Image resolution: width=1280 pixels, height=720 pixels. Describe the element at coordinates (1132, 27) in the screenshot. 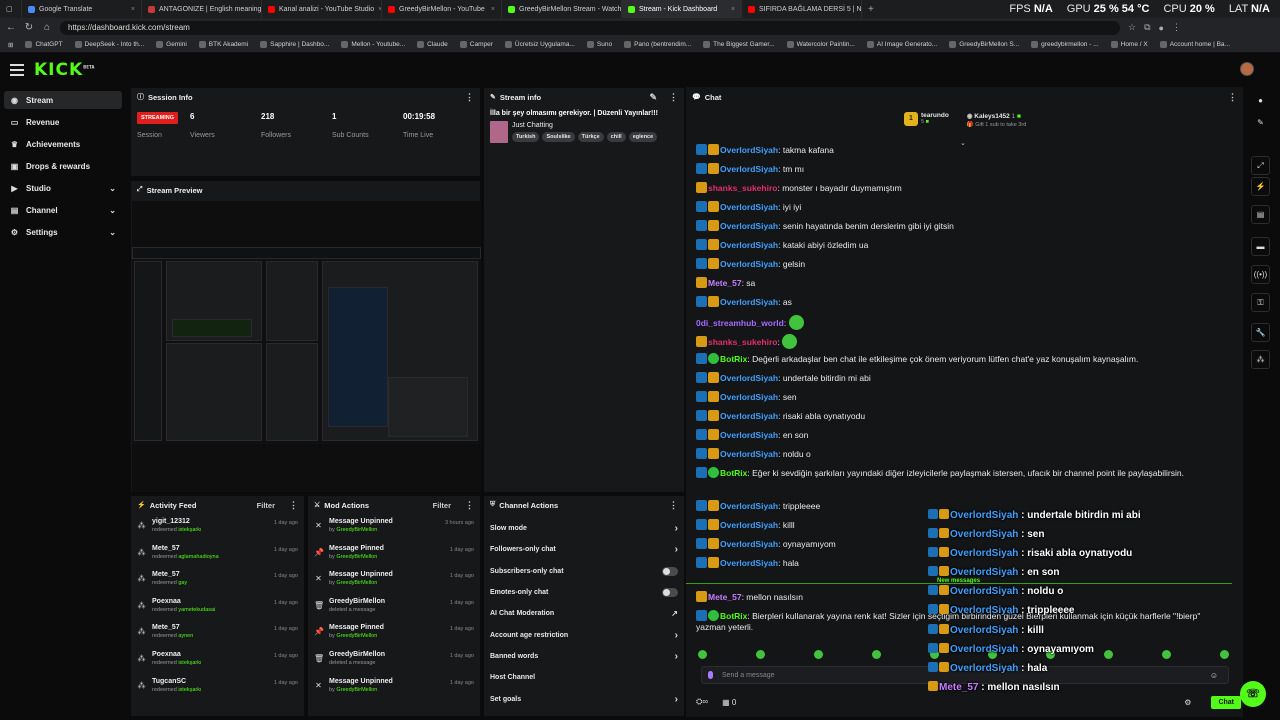

I see `star-icon: ☆` at that location.